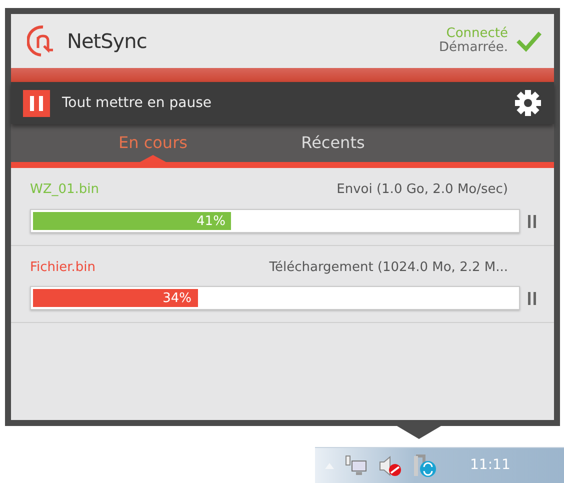 Image resolution: width=564 pixels, height=483 pixels. I want to click on service-state: Démarrée., so click(473, 48).